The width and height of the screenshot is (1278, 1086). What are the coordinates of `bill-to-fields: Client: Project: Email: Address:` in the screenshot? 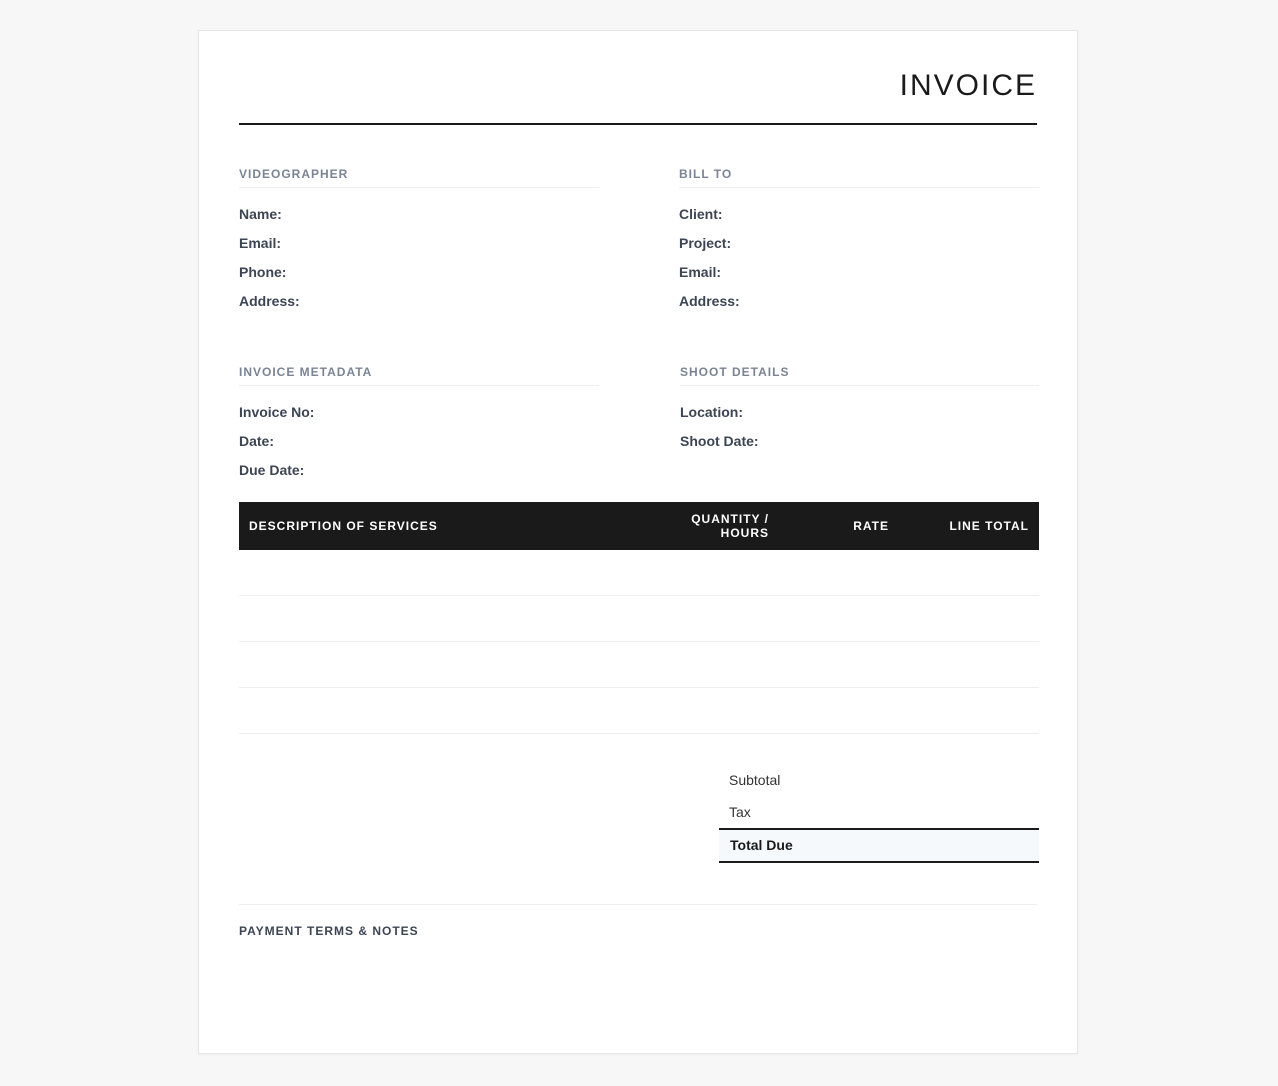 It's located at (859, 252).